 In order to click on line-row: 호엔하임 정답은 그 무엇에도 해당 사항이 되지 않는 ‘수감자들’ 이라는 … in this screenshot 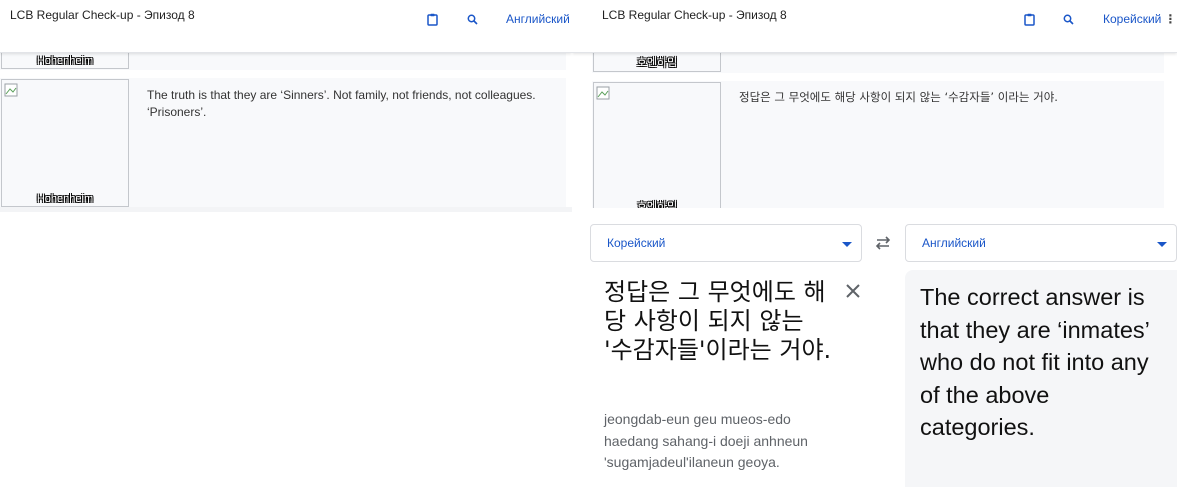, I will do `click(878, 146)`.